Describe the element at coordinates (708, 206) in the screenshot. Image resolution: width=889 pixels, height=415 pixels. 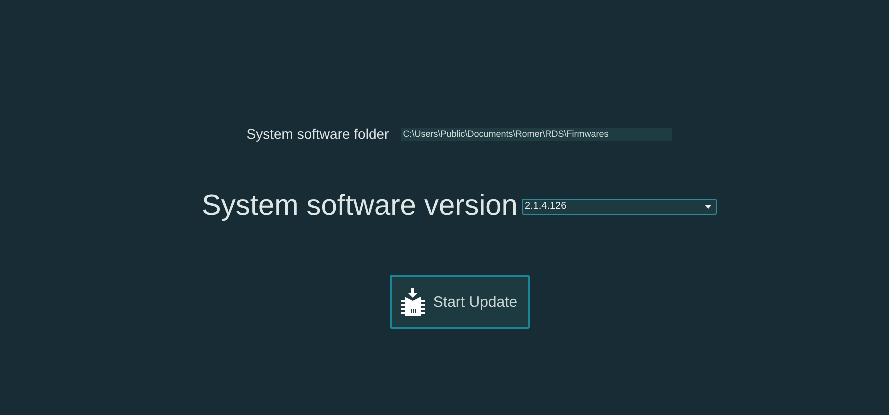
I see `caret-icon` at that location.